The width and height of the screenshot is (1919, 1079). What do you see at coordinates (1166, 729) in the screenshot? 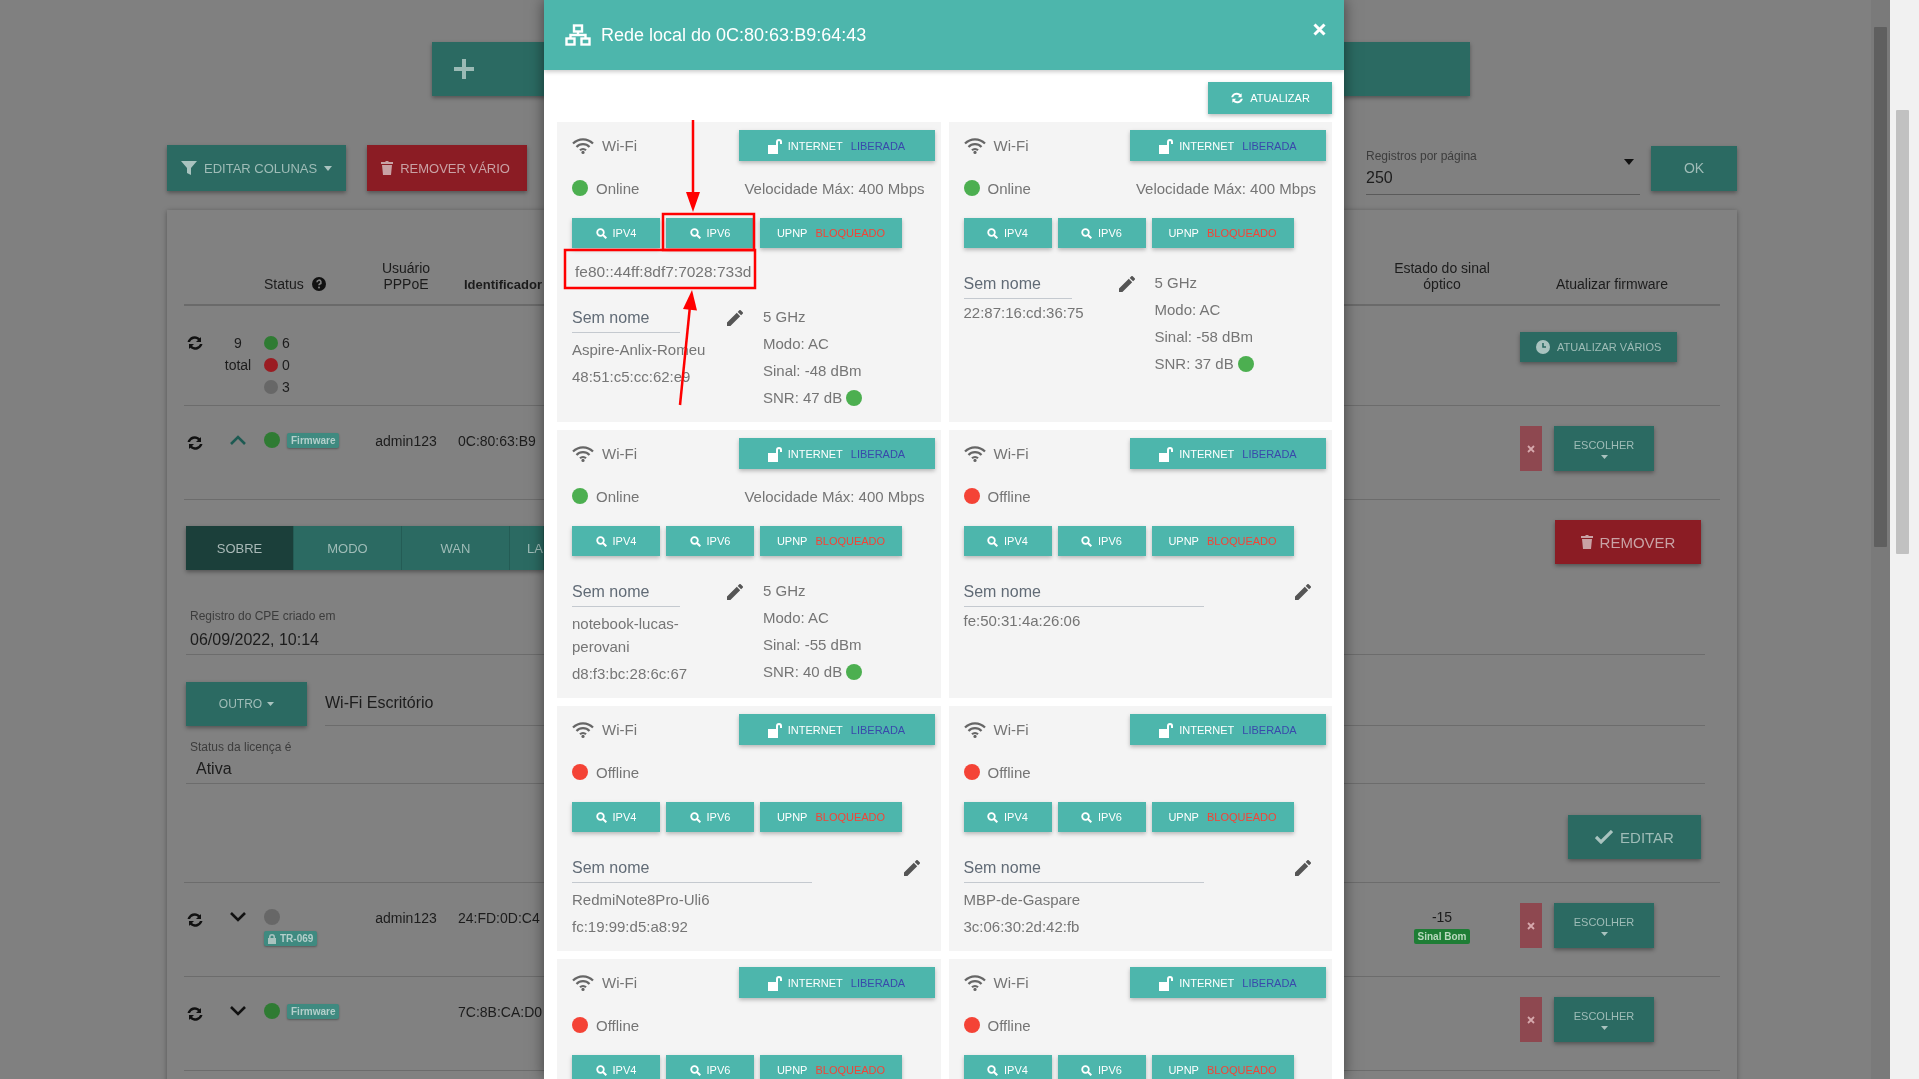
I see `unlocked-icon` at bounding box center [1166, 729].